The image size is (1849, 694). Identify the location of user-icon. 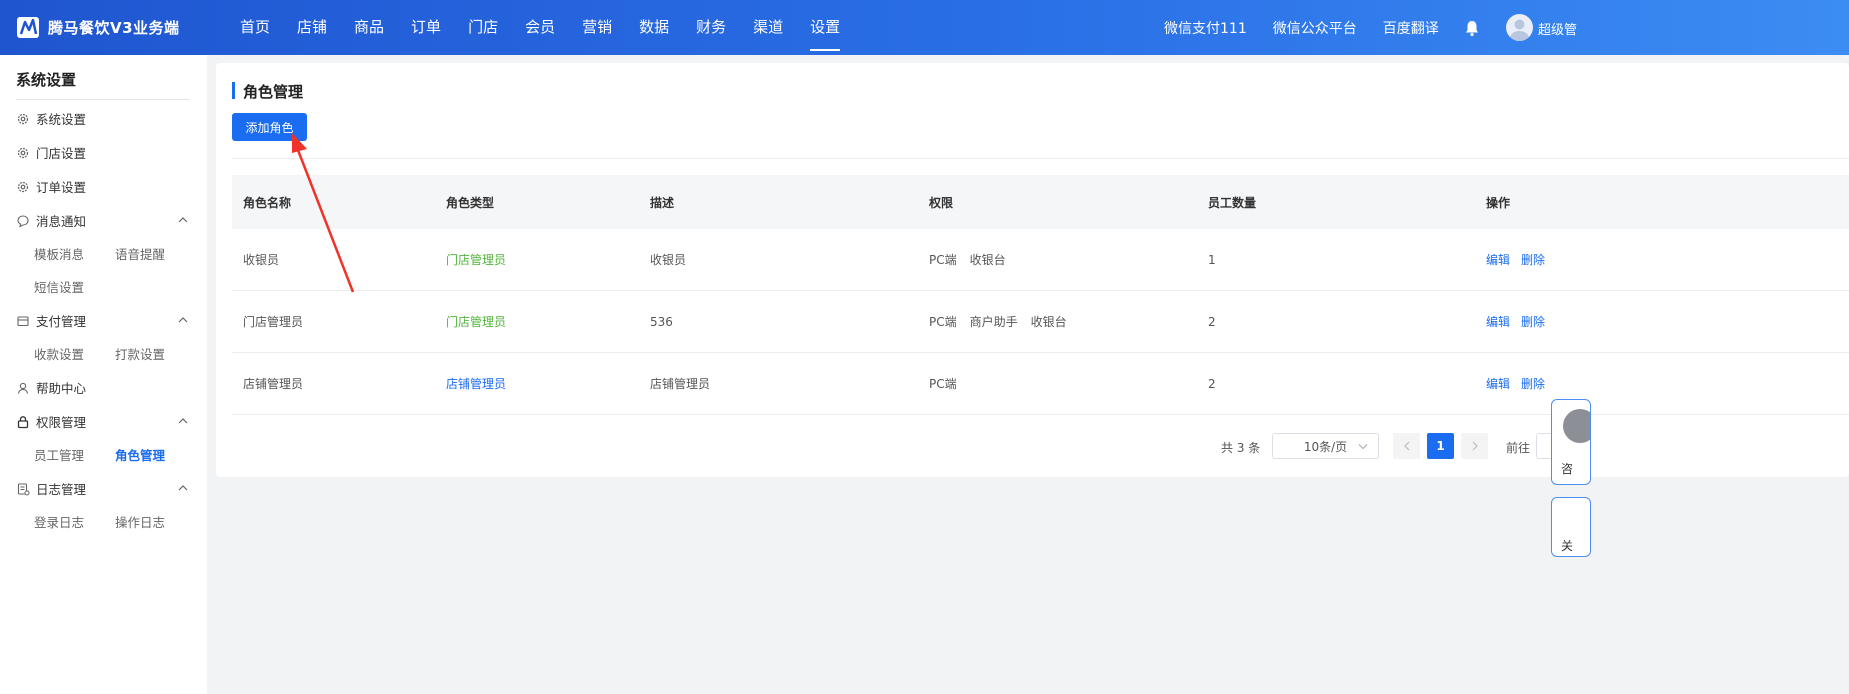
(23, 388).